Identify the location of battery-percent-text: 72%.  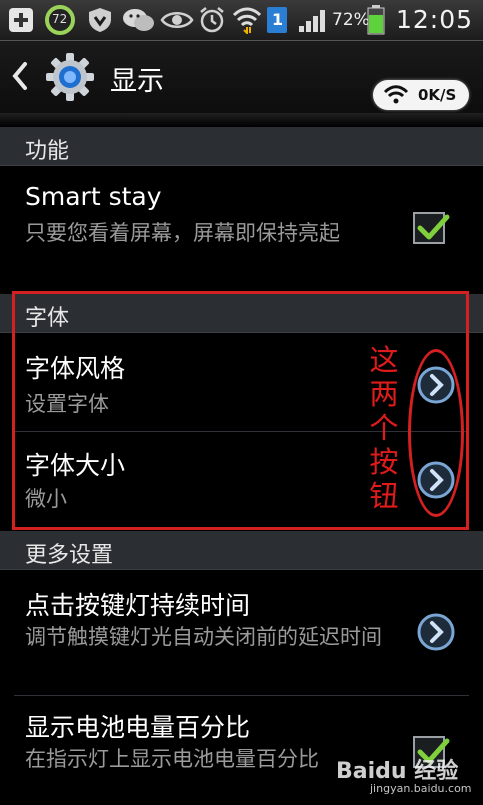
(351, 20).